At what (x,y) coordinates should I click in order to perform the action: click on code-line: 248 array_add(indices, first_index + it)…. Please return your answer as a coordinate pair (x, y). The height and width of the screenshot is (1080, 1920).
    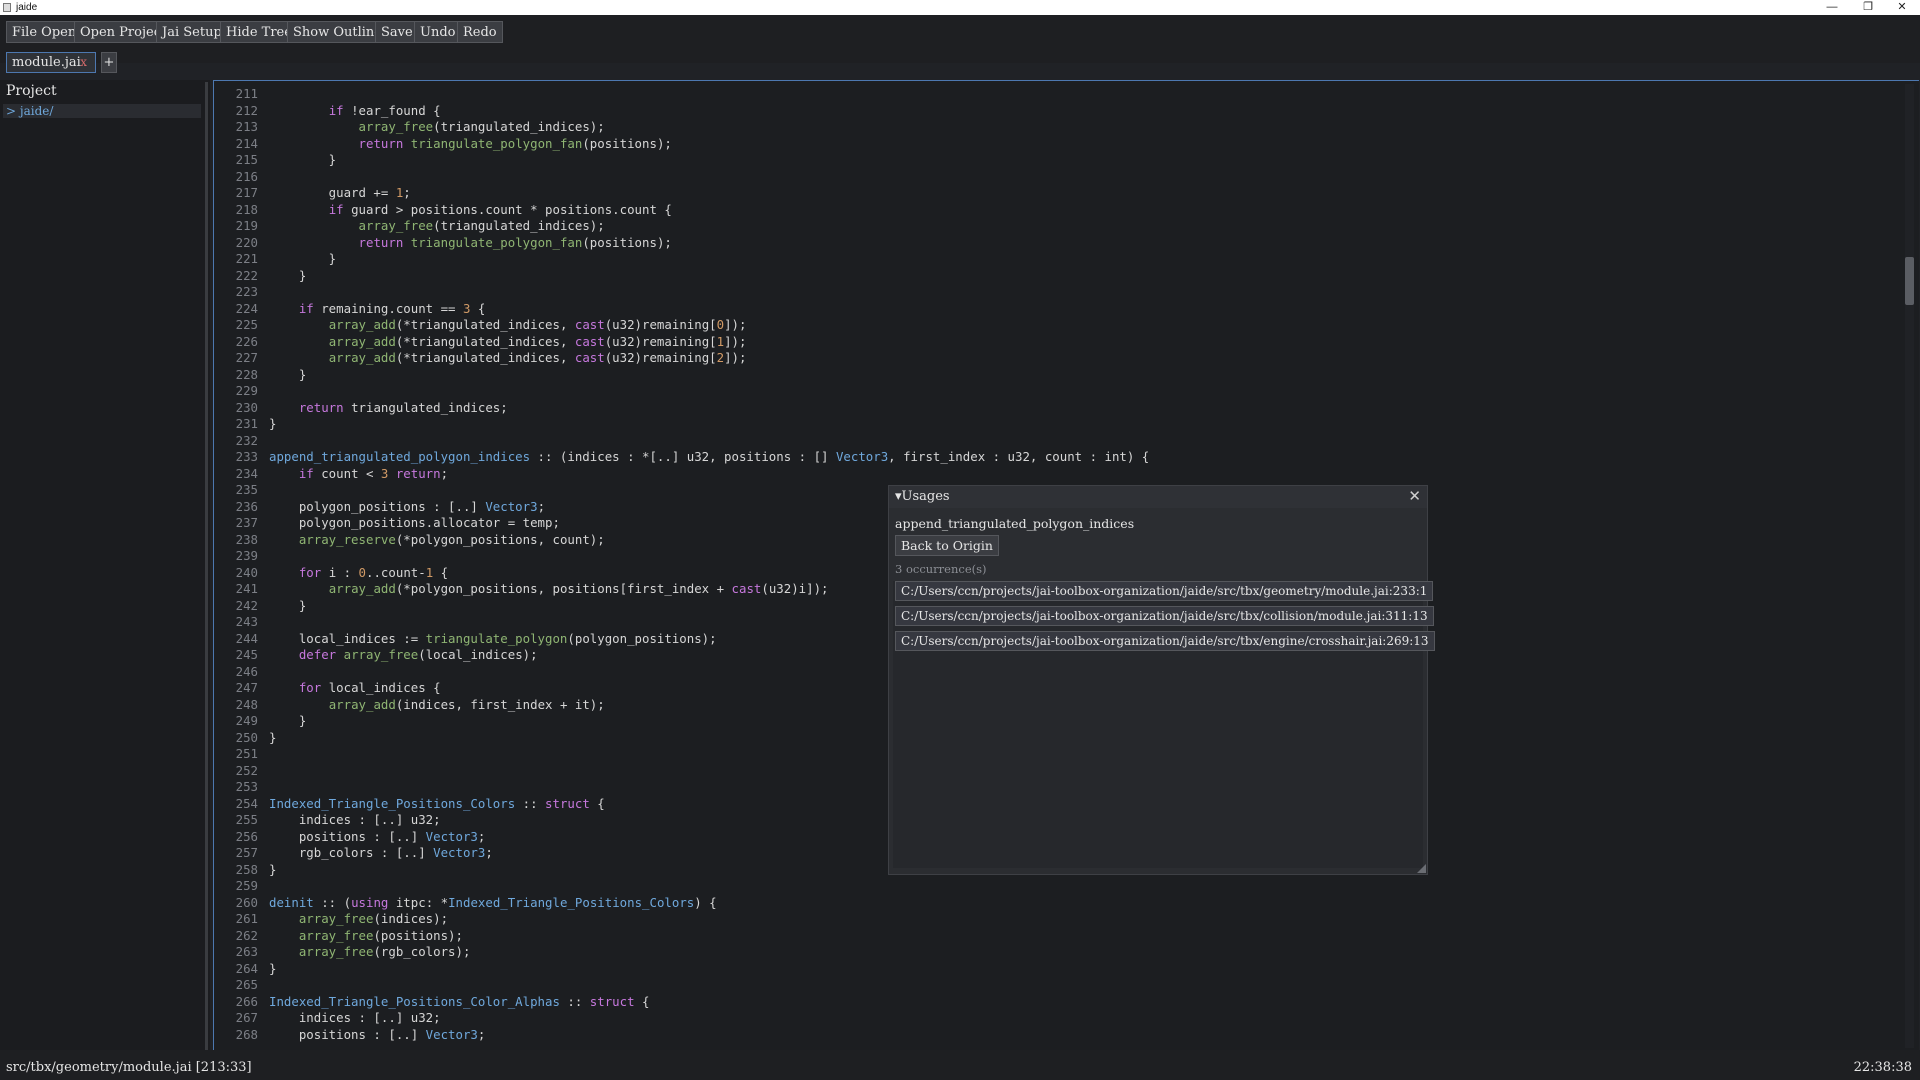
    Looking at the image, I should click on (409, 705).